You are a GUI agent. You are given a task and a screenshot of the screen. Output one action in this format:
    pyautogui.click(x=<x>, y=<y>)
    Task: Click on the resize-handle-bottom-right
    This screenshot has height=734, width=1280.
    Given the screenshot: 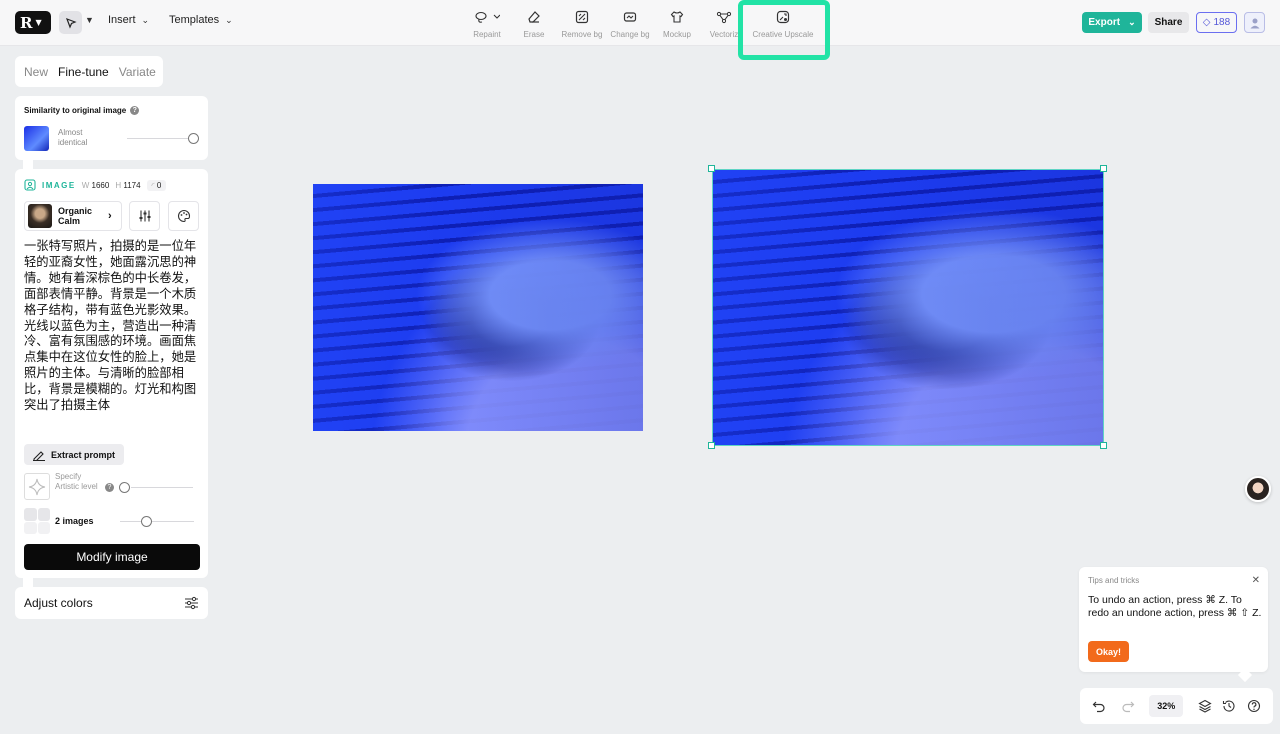 What is the action you would take?
    pyautogui.click(x=1103, y=445)
    